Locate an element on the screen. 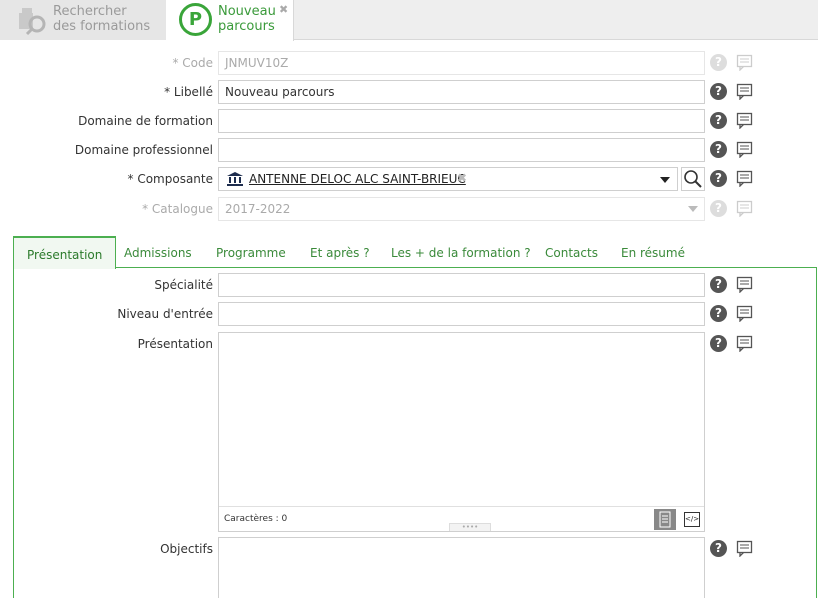 The image size is (818, 598). tab-en-resume: En résumé is located at coordinates (653, 252).